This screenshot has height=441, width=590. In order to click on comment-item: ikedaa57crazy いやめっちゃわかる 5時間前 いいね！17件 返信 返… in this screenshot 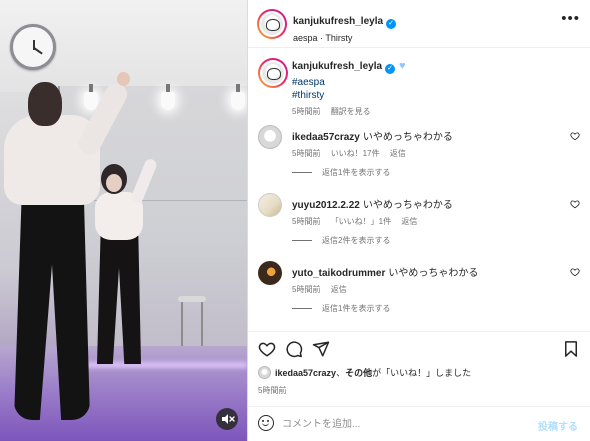, I will do `click(423, 155)`.